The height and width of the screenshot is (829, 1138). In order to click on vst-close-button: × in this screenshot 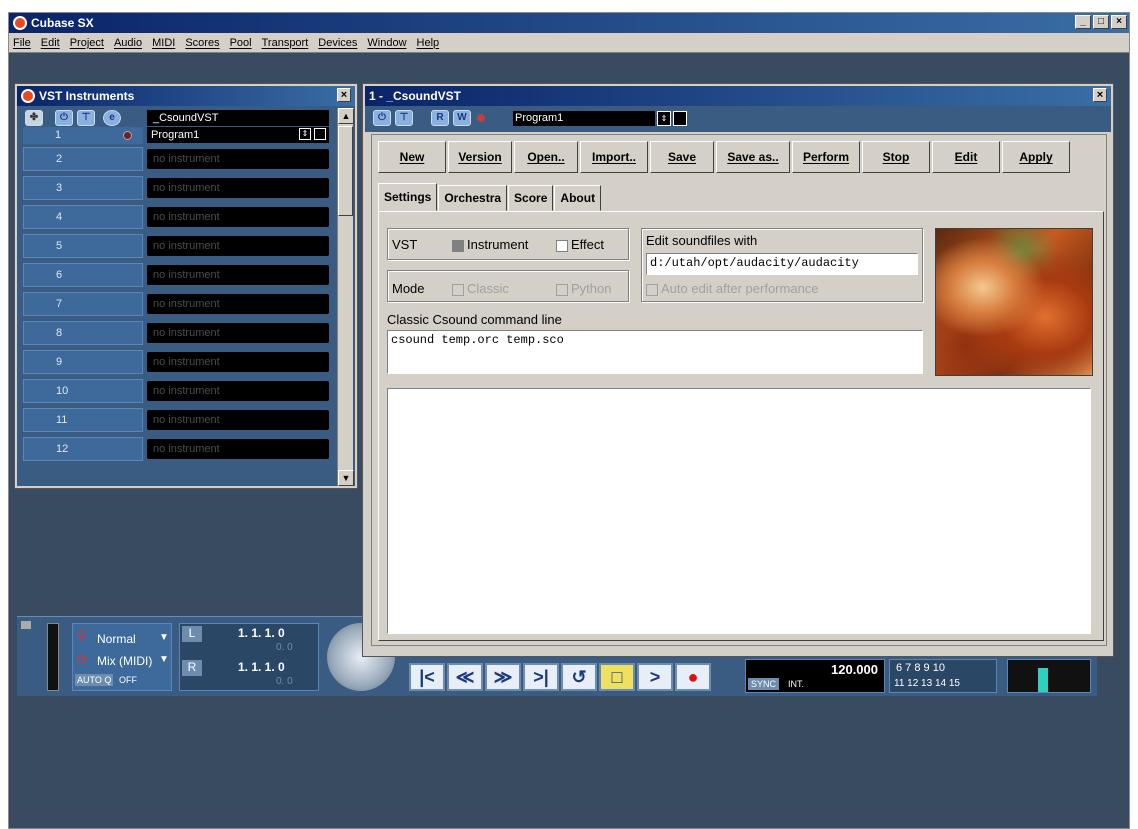, I will do `click(344, 95)`.